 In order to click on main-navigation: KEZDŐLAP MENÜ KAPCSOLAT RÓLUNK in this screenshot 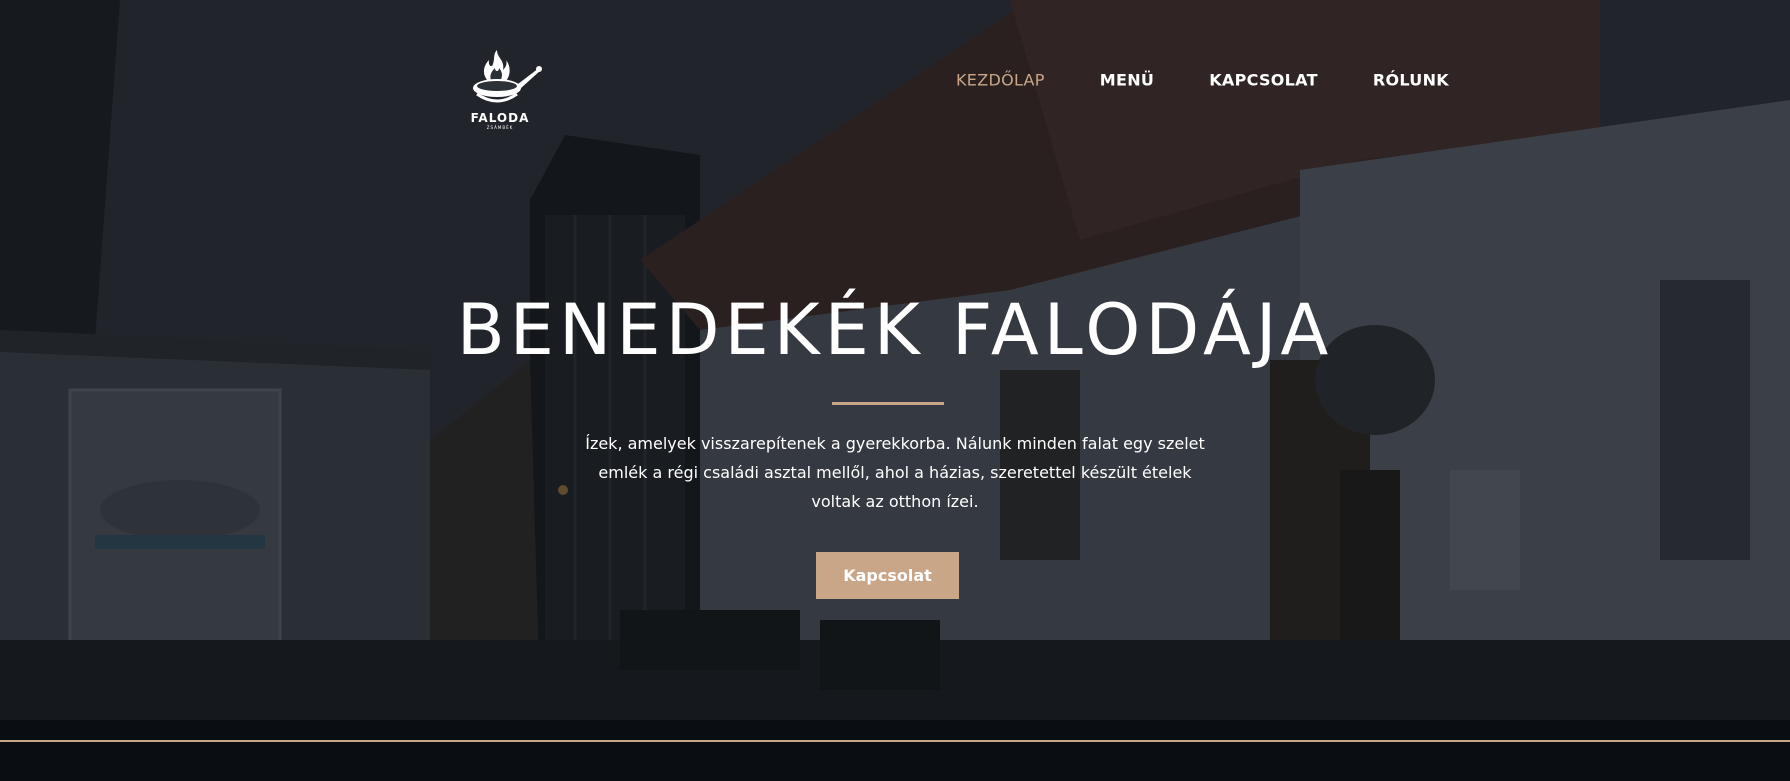, I will do `click(1202, 80)`.